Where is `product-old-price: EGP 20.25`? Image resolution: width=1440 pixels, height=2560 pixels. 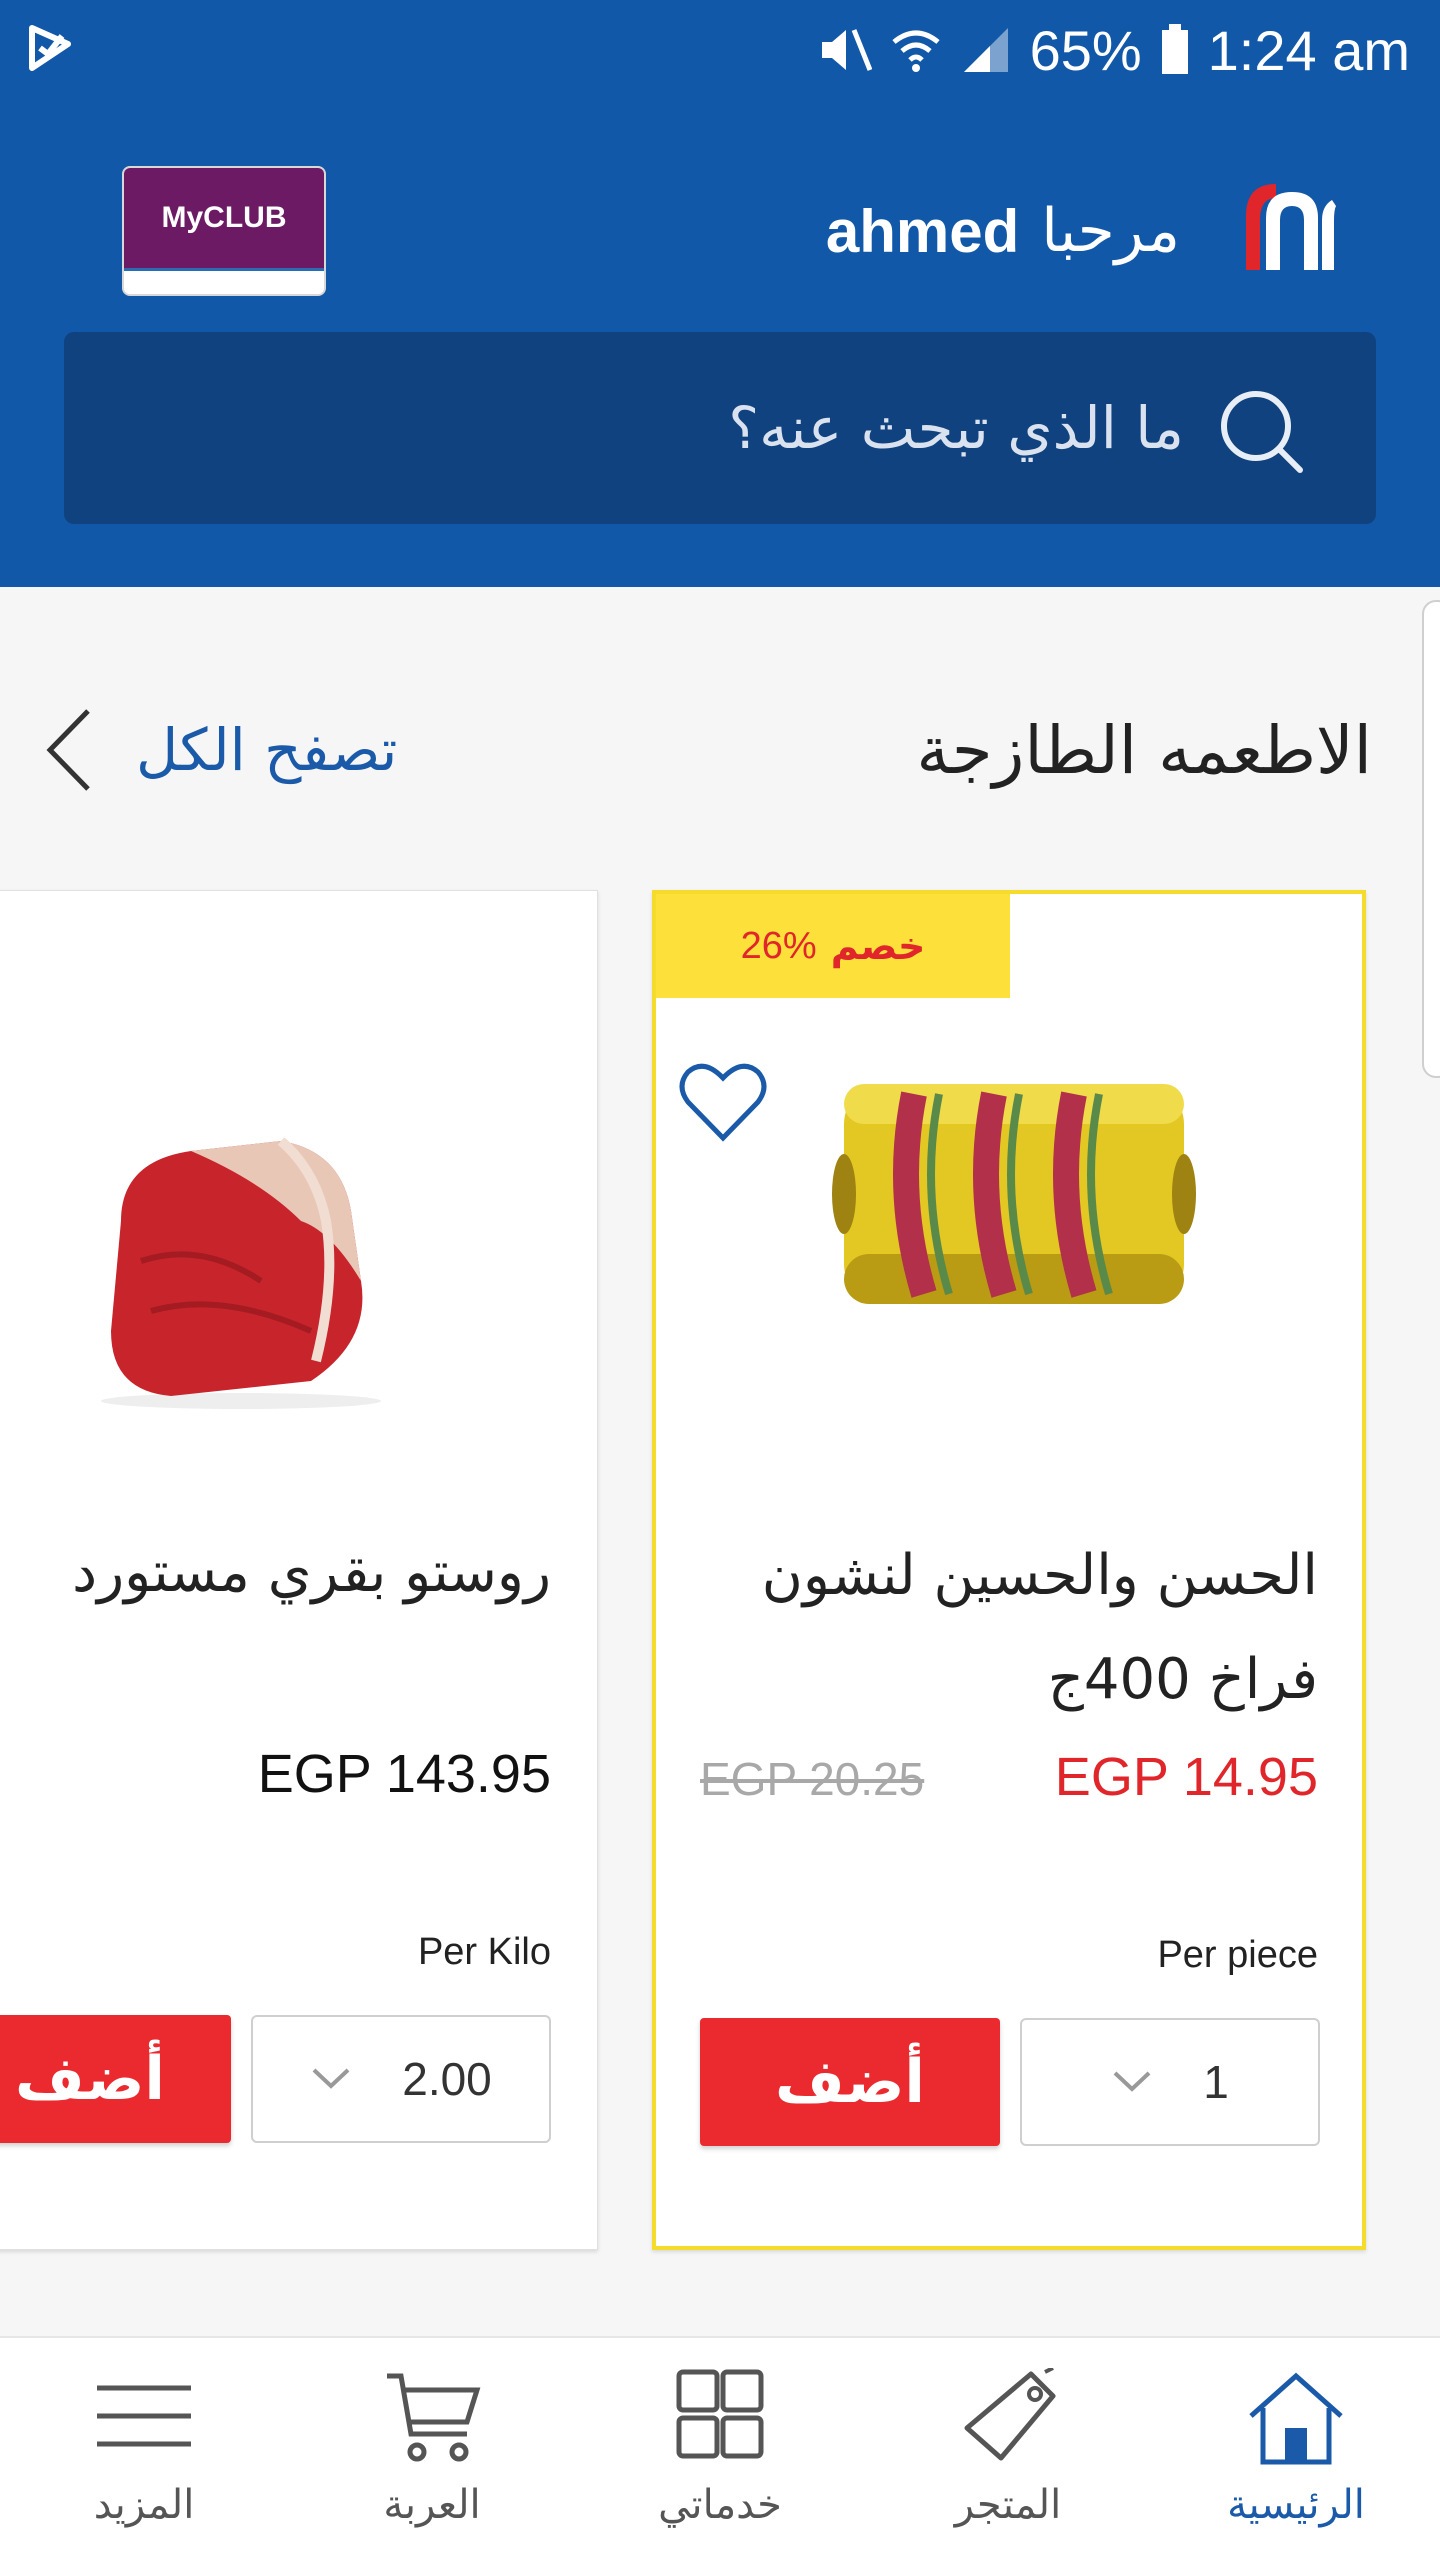
product-old-price: EGP 20.25 is located at coordinates (812, 1779).